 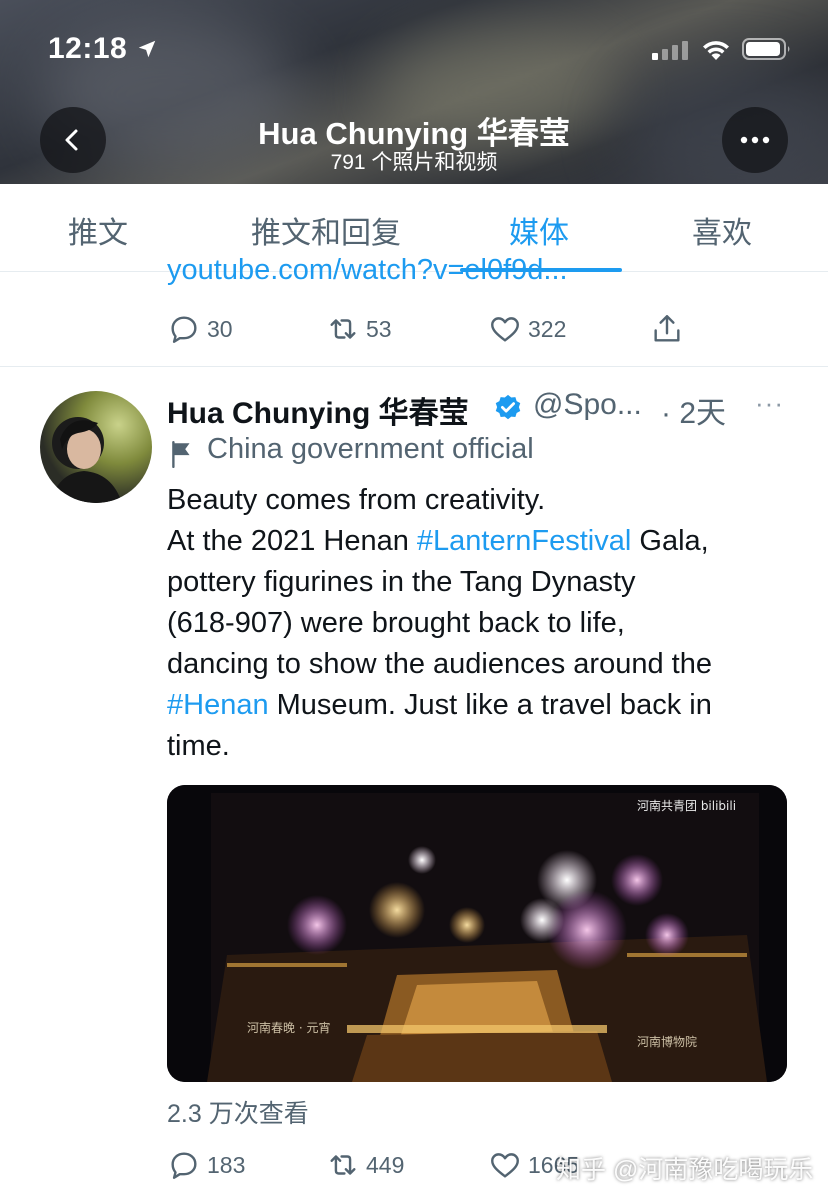 What do you see at coordinates (539, 230) in the screenshot?
I see `tab-media: 媒体` at bounding box center [539, 230].